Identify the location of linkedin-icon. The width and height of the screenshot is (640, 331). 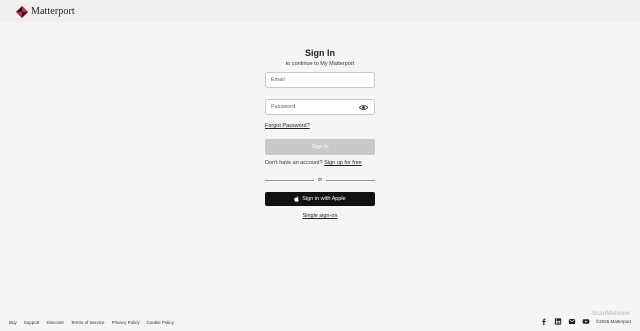
(558, 321).